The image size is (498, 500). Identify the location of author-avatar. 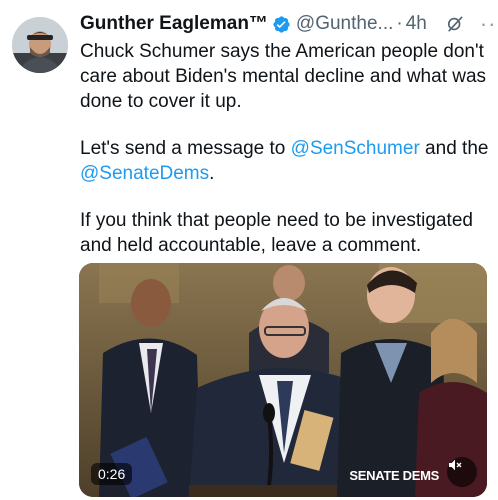
(40, 45).